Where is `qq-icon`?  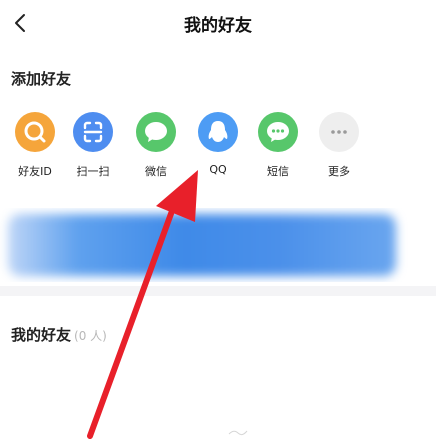
qq-icon is located at coordinates (218, 132).